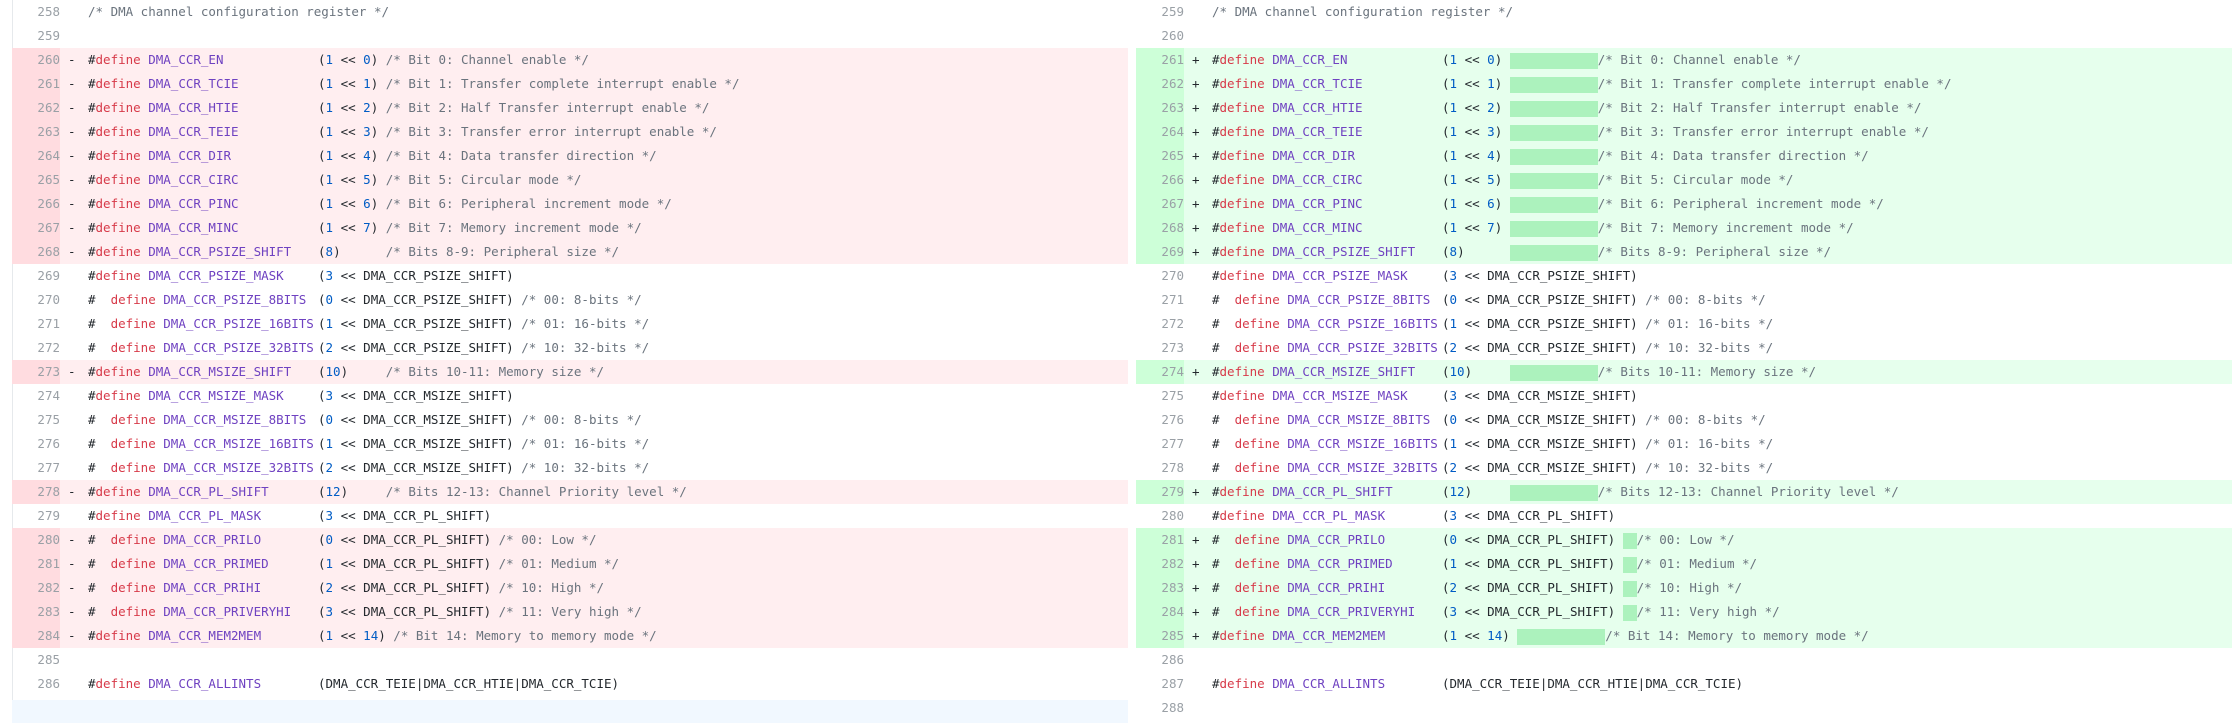  What do you see at coordinates (48, 131) in the screenshot?
I see `line-number-text: 263` at bounding box center [48, 131].